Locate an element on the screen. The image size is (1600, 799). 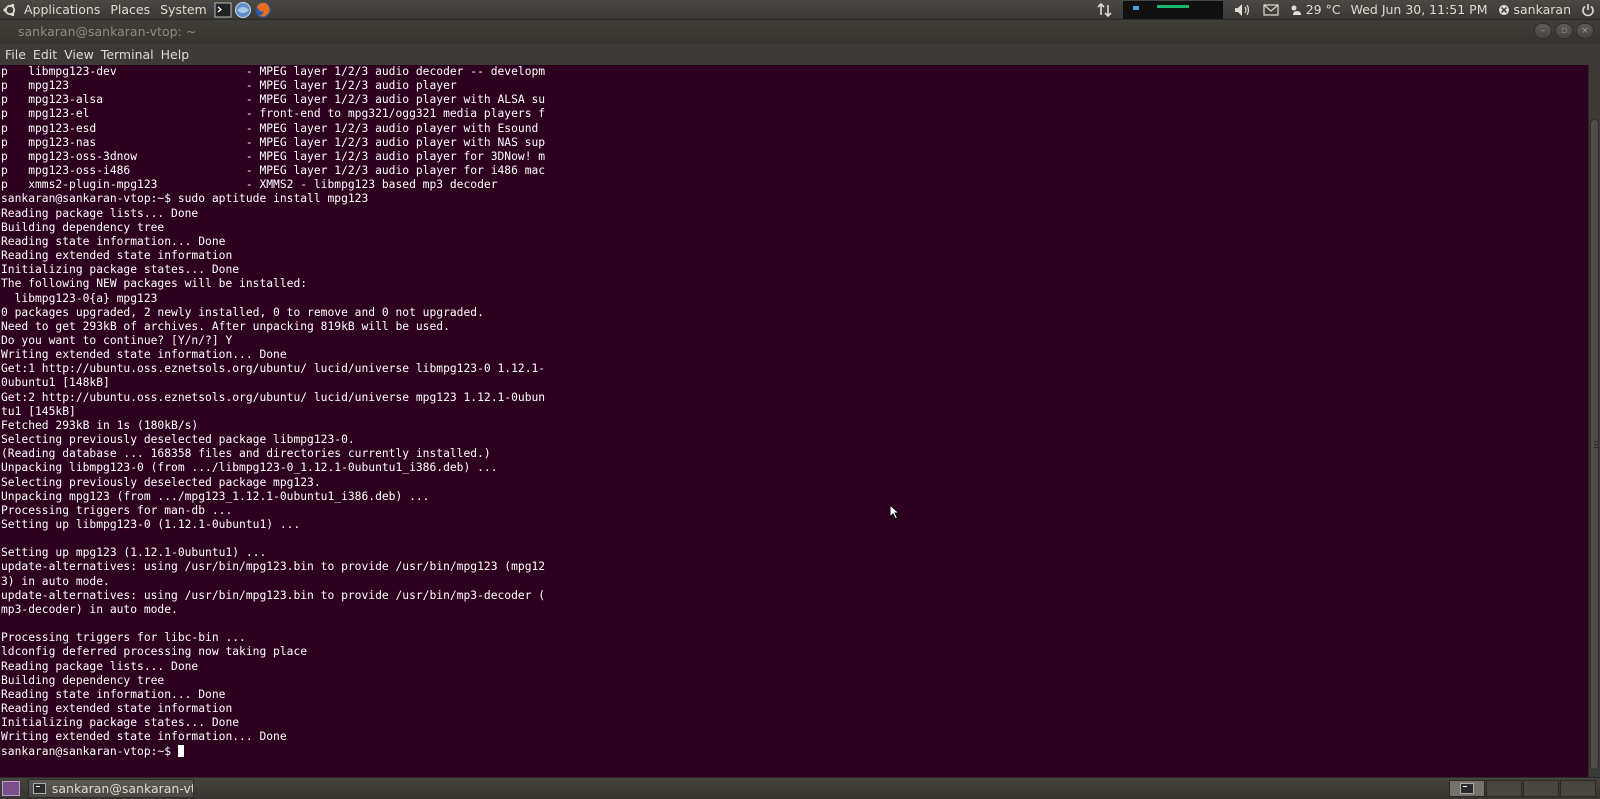
volume-icon is located at coordinates (1243, 10).